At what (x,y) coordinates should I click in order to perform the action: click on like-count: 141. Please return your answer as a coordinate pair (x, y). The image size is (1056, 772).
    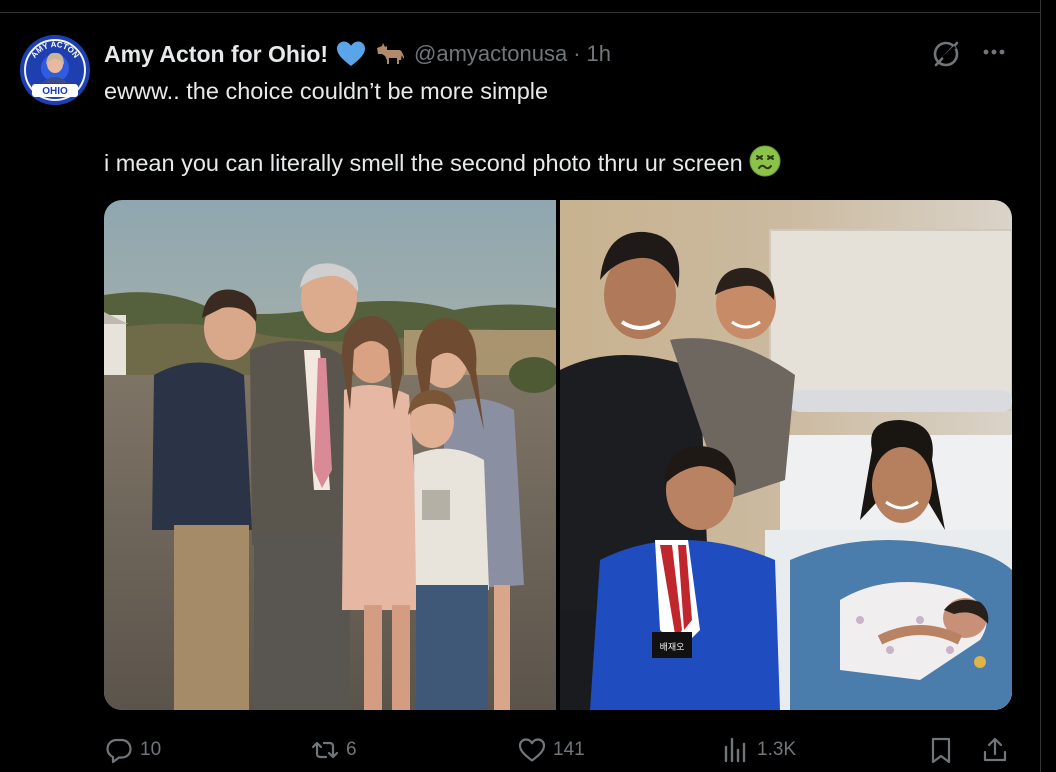
    Looking at the image, I should click on (569, 749).